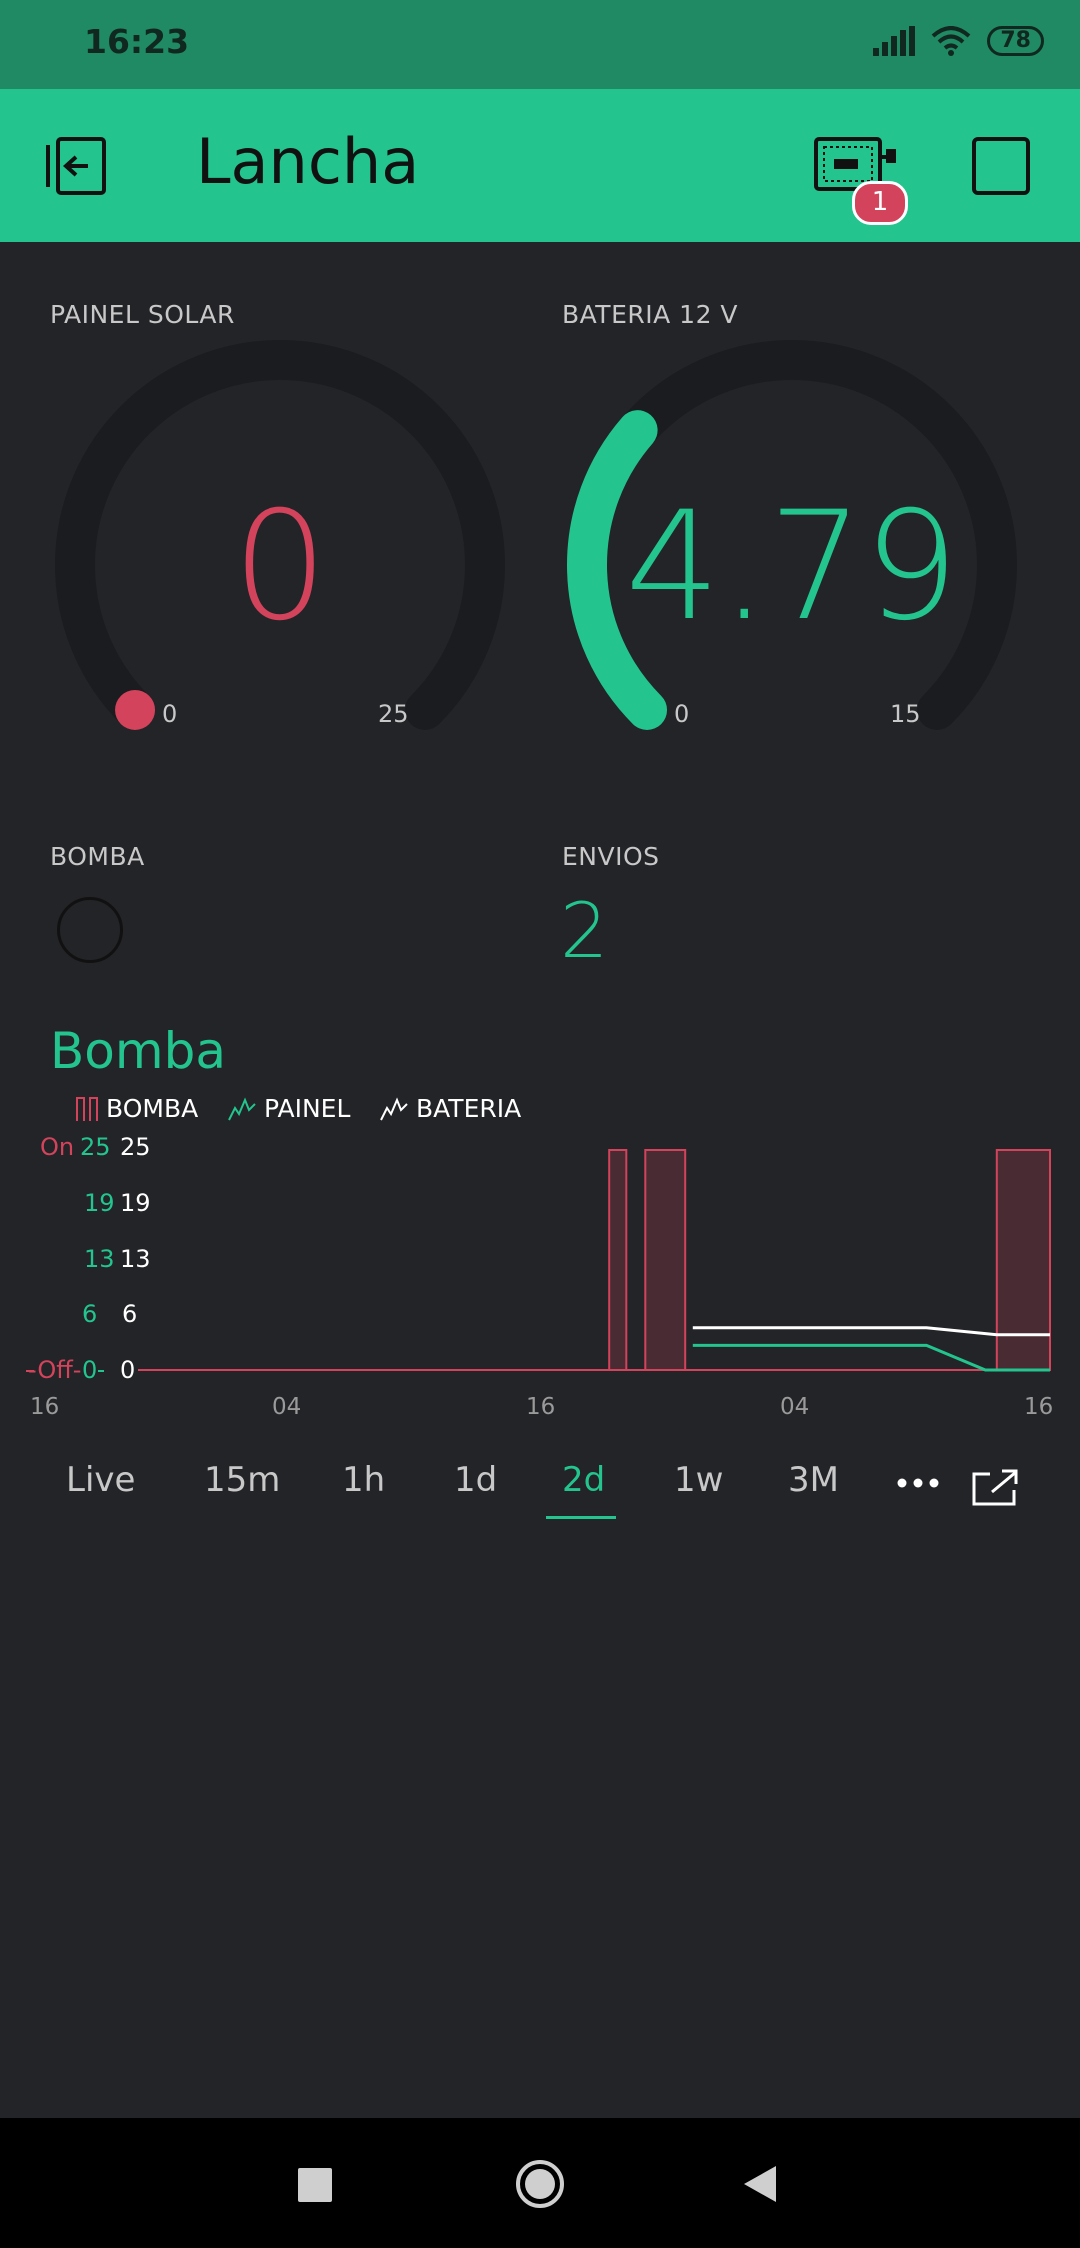  Describe the element at coordinates (995, 1488) in the screenshot. I see `fullscreen-icon` at that location.